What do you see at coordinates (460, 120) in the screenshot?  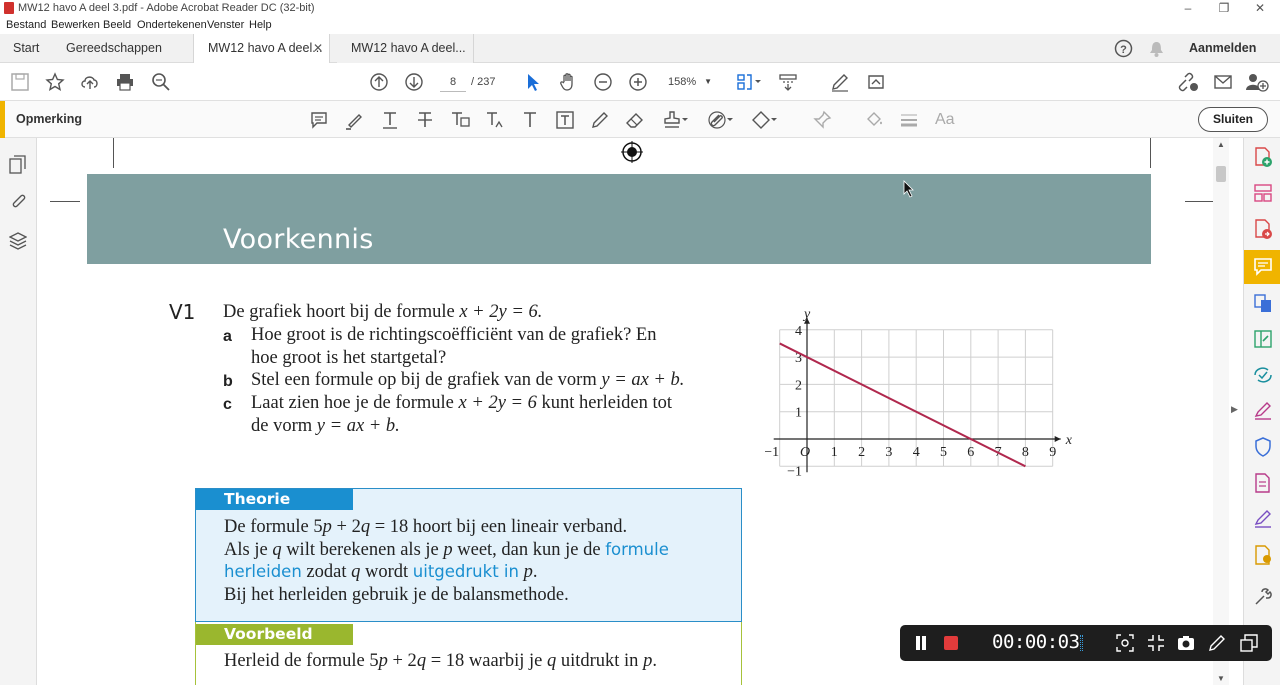 I see `replace-text-icon` at bounding box center [460, 120].